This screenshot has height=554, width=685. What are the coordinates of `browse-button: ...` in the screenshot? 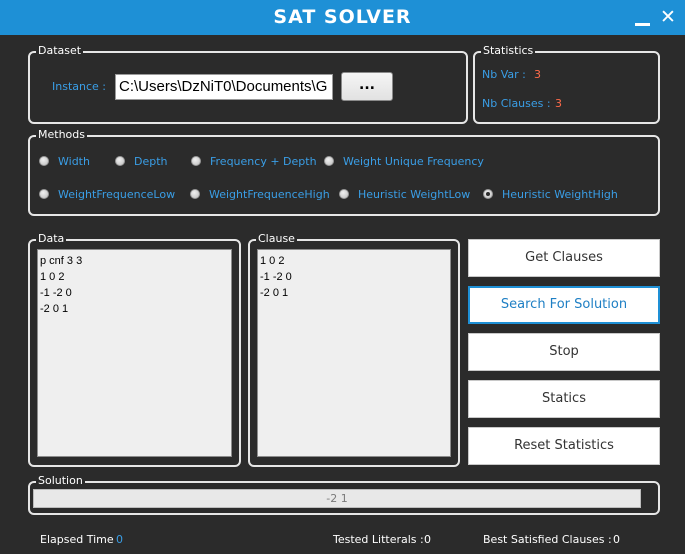 It's located at (367, 86).